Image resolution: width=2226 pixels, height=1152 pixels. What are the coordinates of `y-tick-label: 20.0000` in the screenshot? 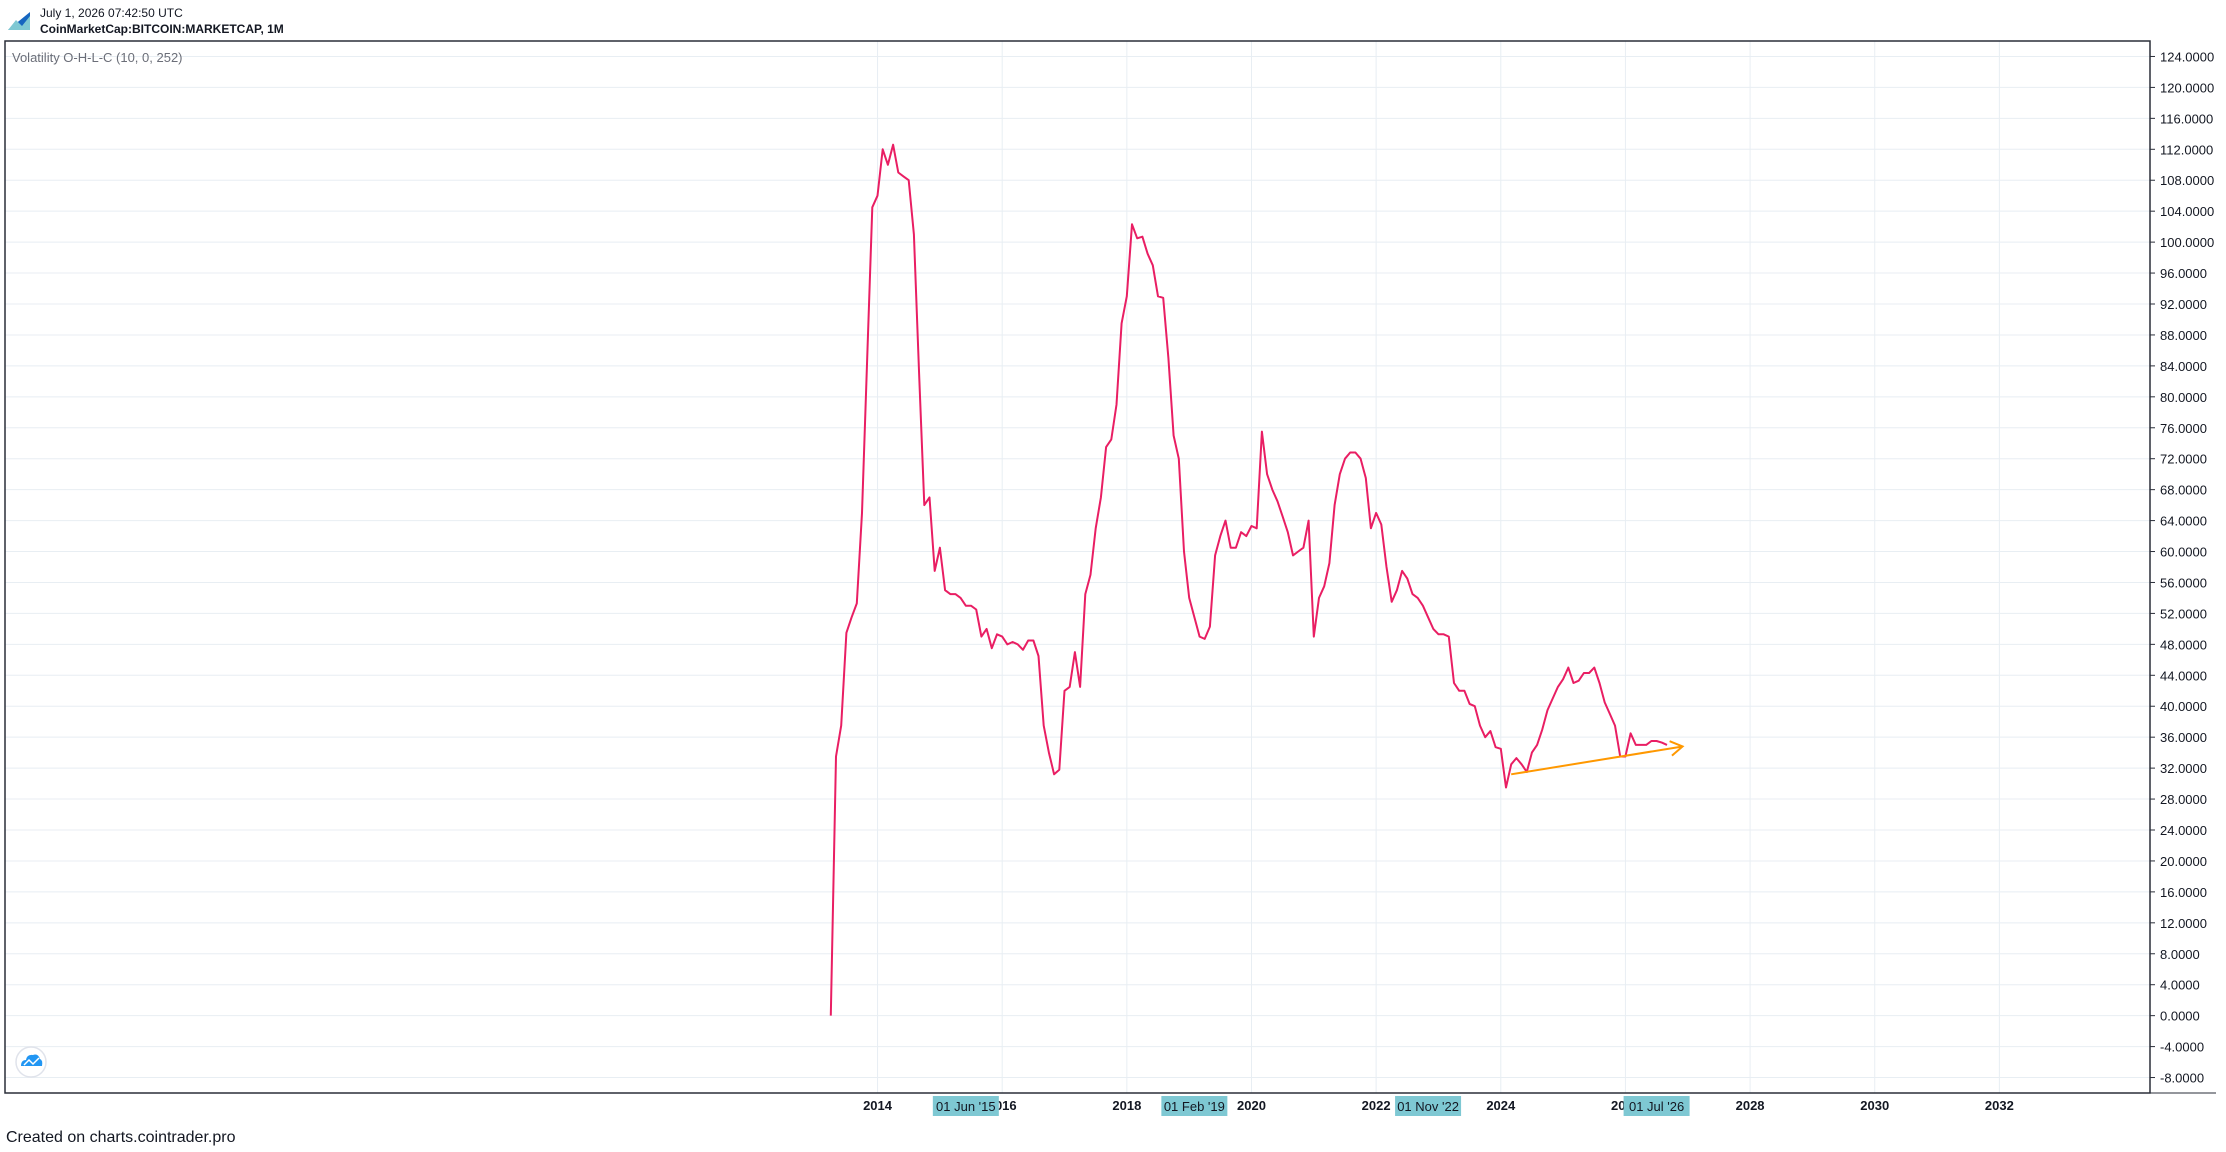 It's located at (2183, 861).